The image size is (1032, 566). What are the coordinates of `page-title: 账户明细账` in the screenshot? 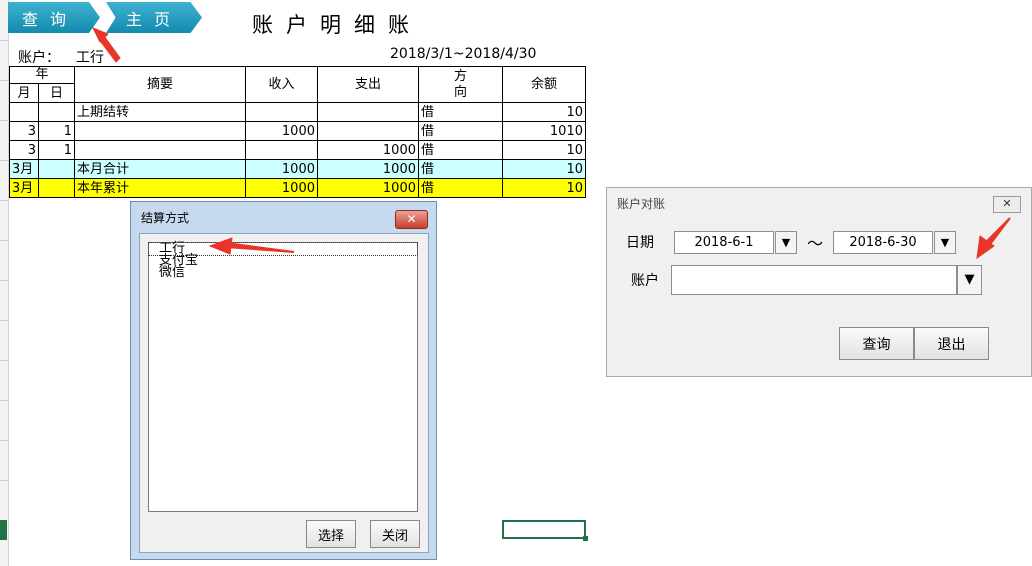 It's located at (337, 25).